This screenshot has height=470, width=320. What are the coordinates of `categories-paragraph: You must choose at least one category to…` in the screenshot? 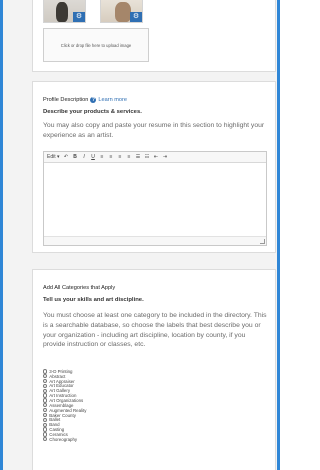 It's located at (155, 330).